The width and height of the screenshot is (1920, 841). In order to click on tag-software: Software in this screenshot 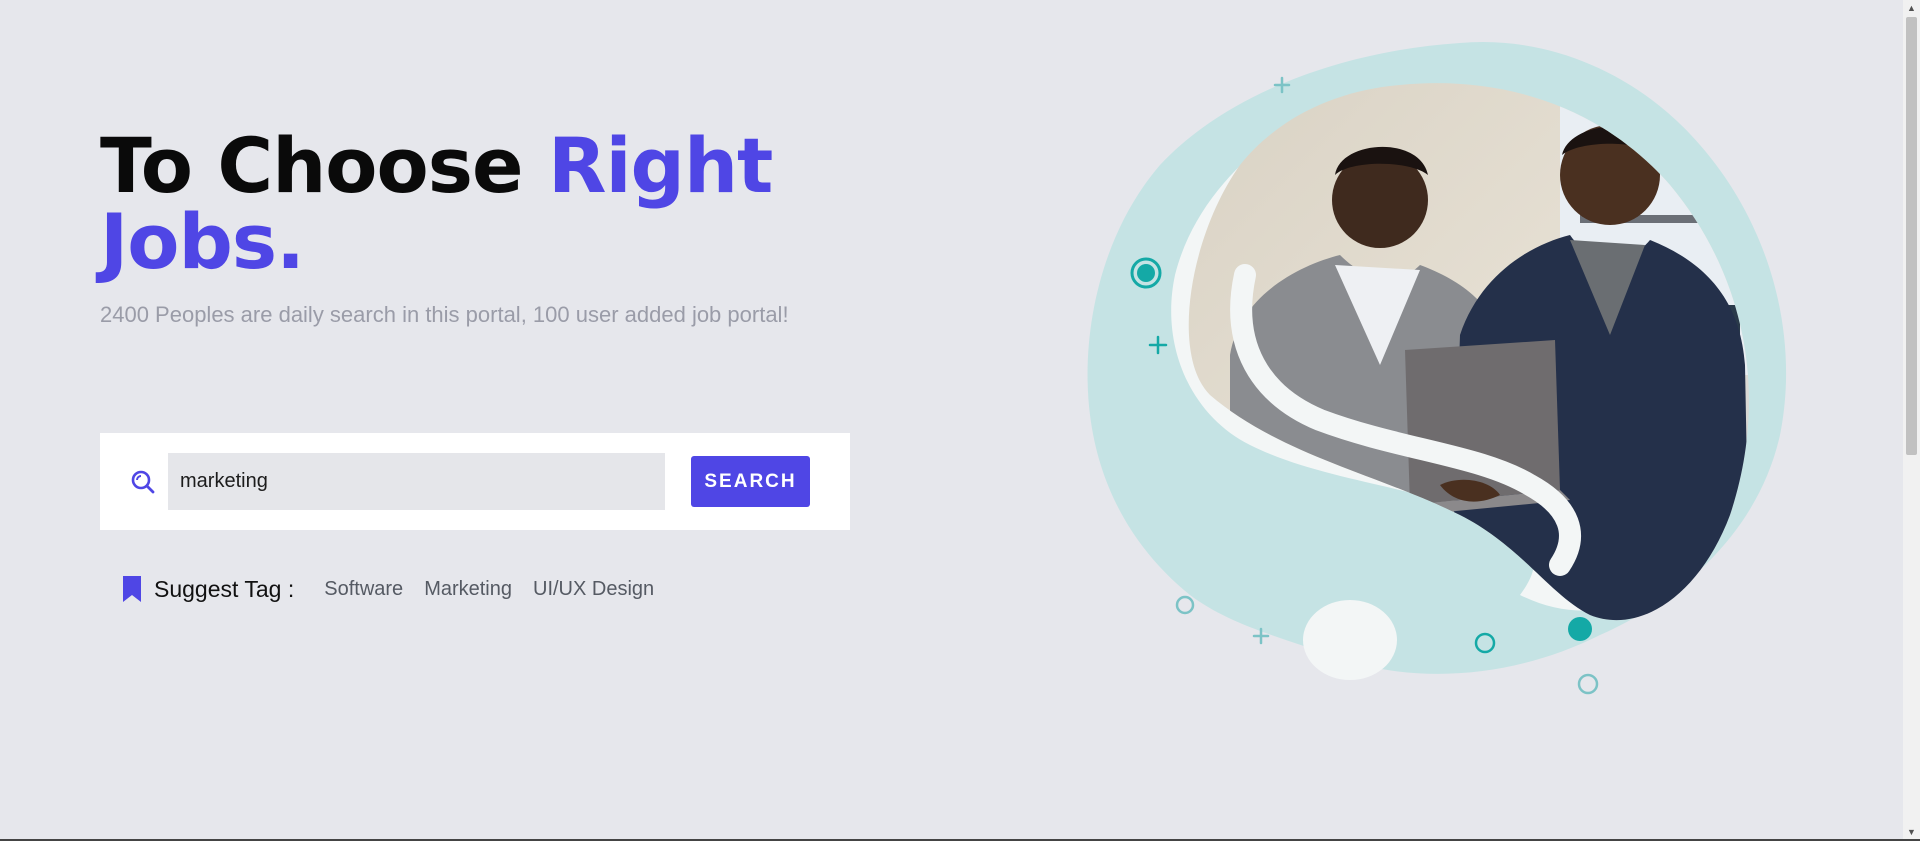, I will do `click(363, 589)`.